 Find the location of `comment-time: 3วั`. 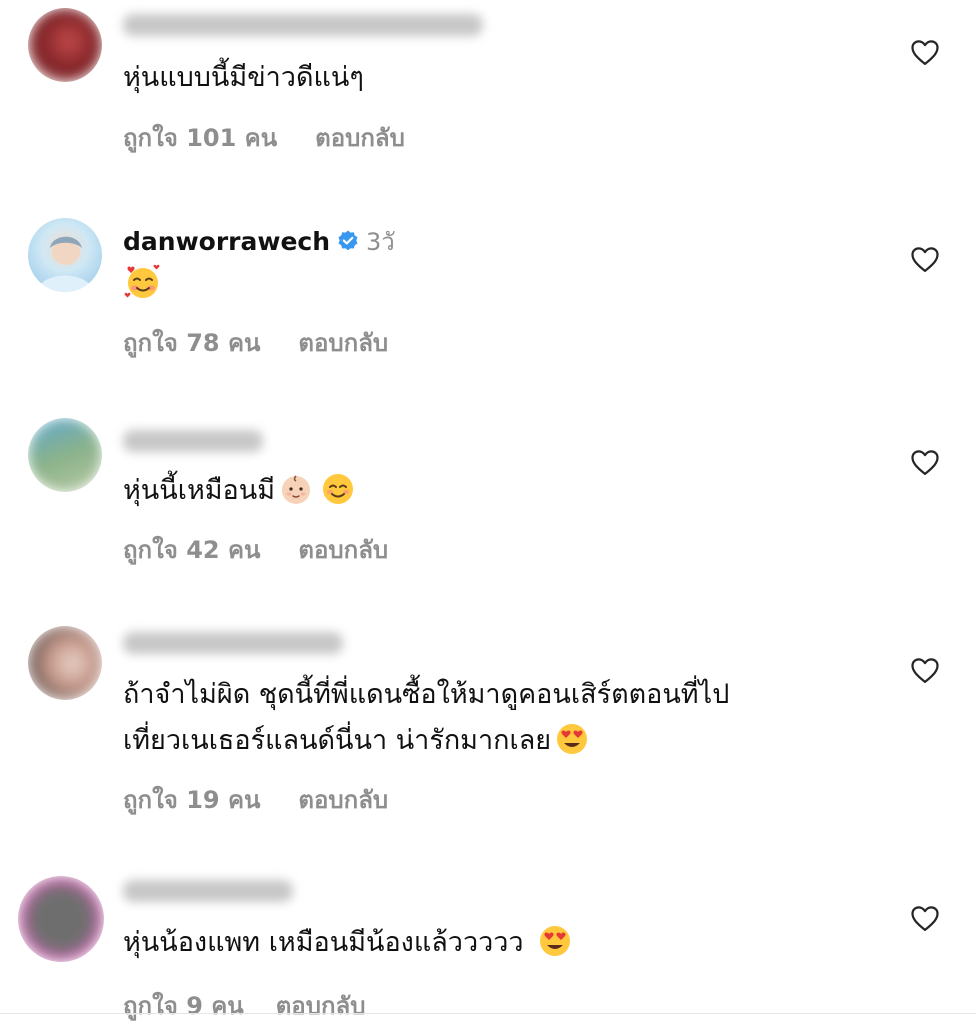

comment-time: 3วั is located at coordinates (380, 242).